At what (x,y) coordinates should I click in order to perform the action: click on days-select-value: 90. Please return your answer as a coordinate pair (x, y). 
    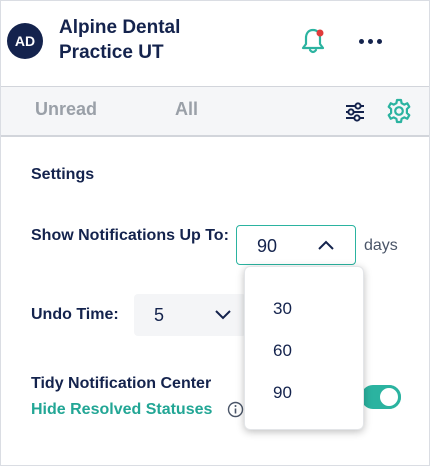
    Looking at the image, I should click on (267, 246).